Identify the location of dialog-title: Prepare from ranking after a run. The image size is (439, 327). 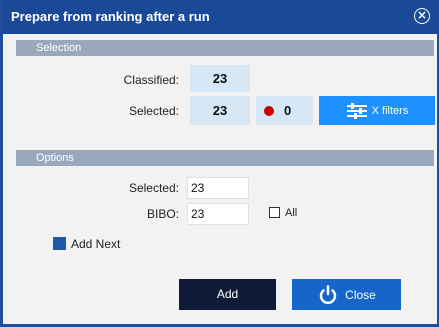
(110, 16).